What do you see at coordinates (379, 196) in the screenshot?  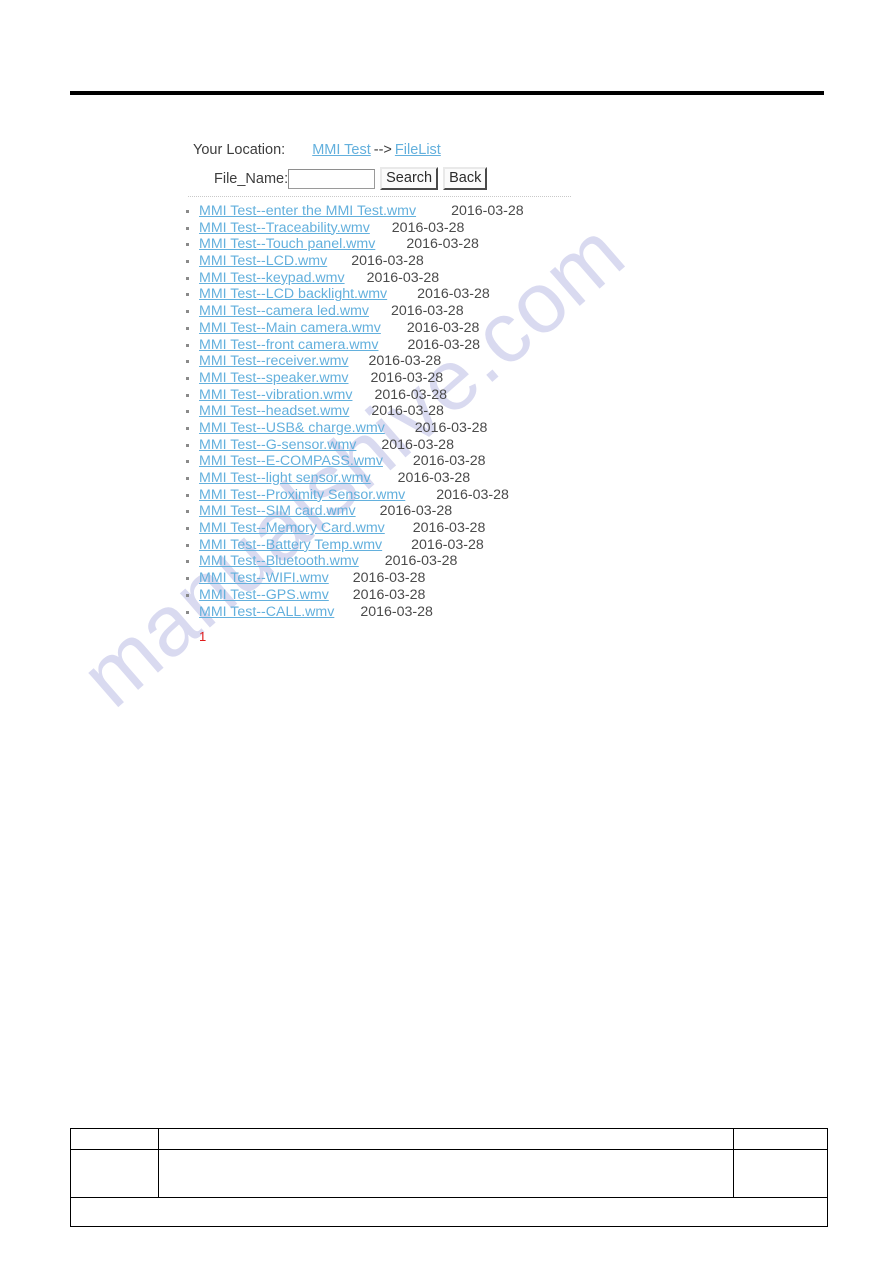 I see `search-divider` at bounding box center [379, 196].